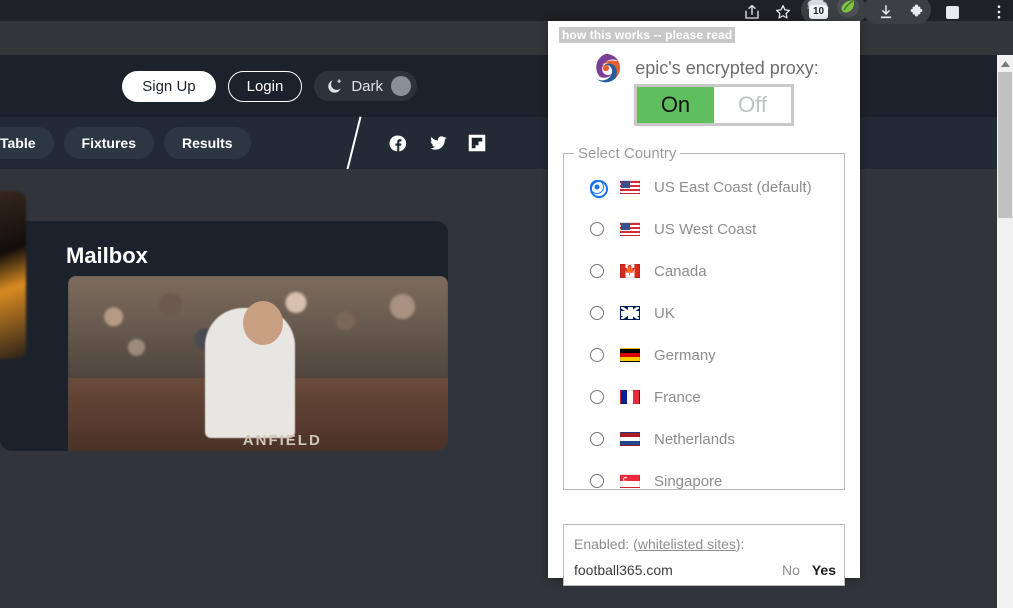 This screenshot has height=608, width=1013. Describe the element at coordinates (677, 397) in the screenshot. I see `country-label: France` at that location.